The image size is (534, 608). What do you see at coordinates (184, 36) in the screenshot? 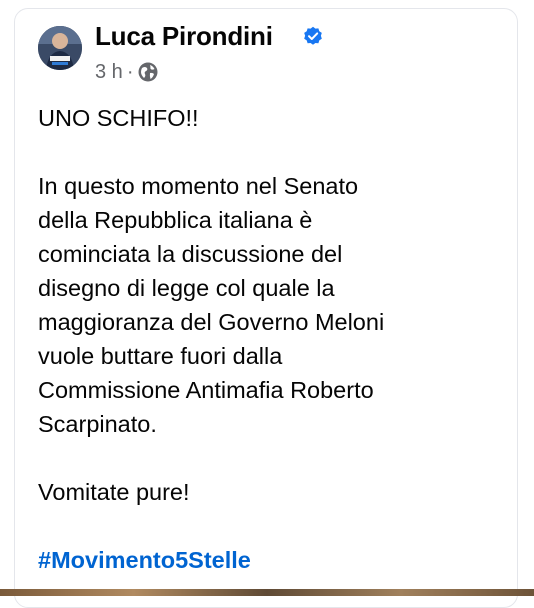
I see `author-name: Luca Pirondini` at bounding box center [184, 36].